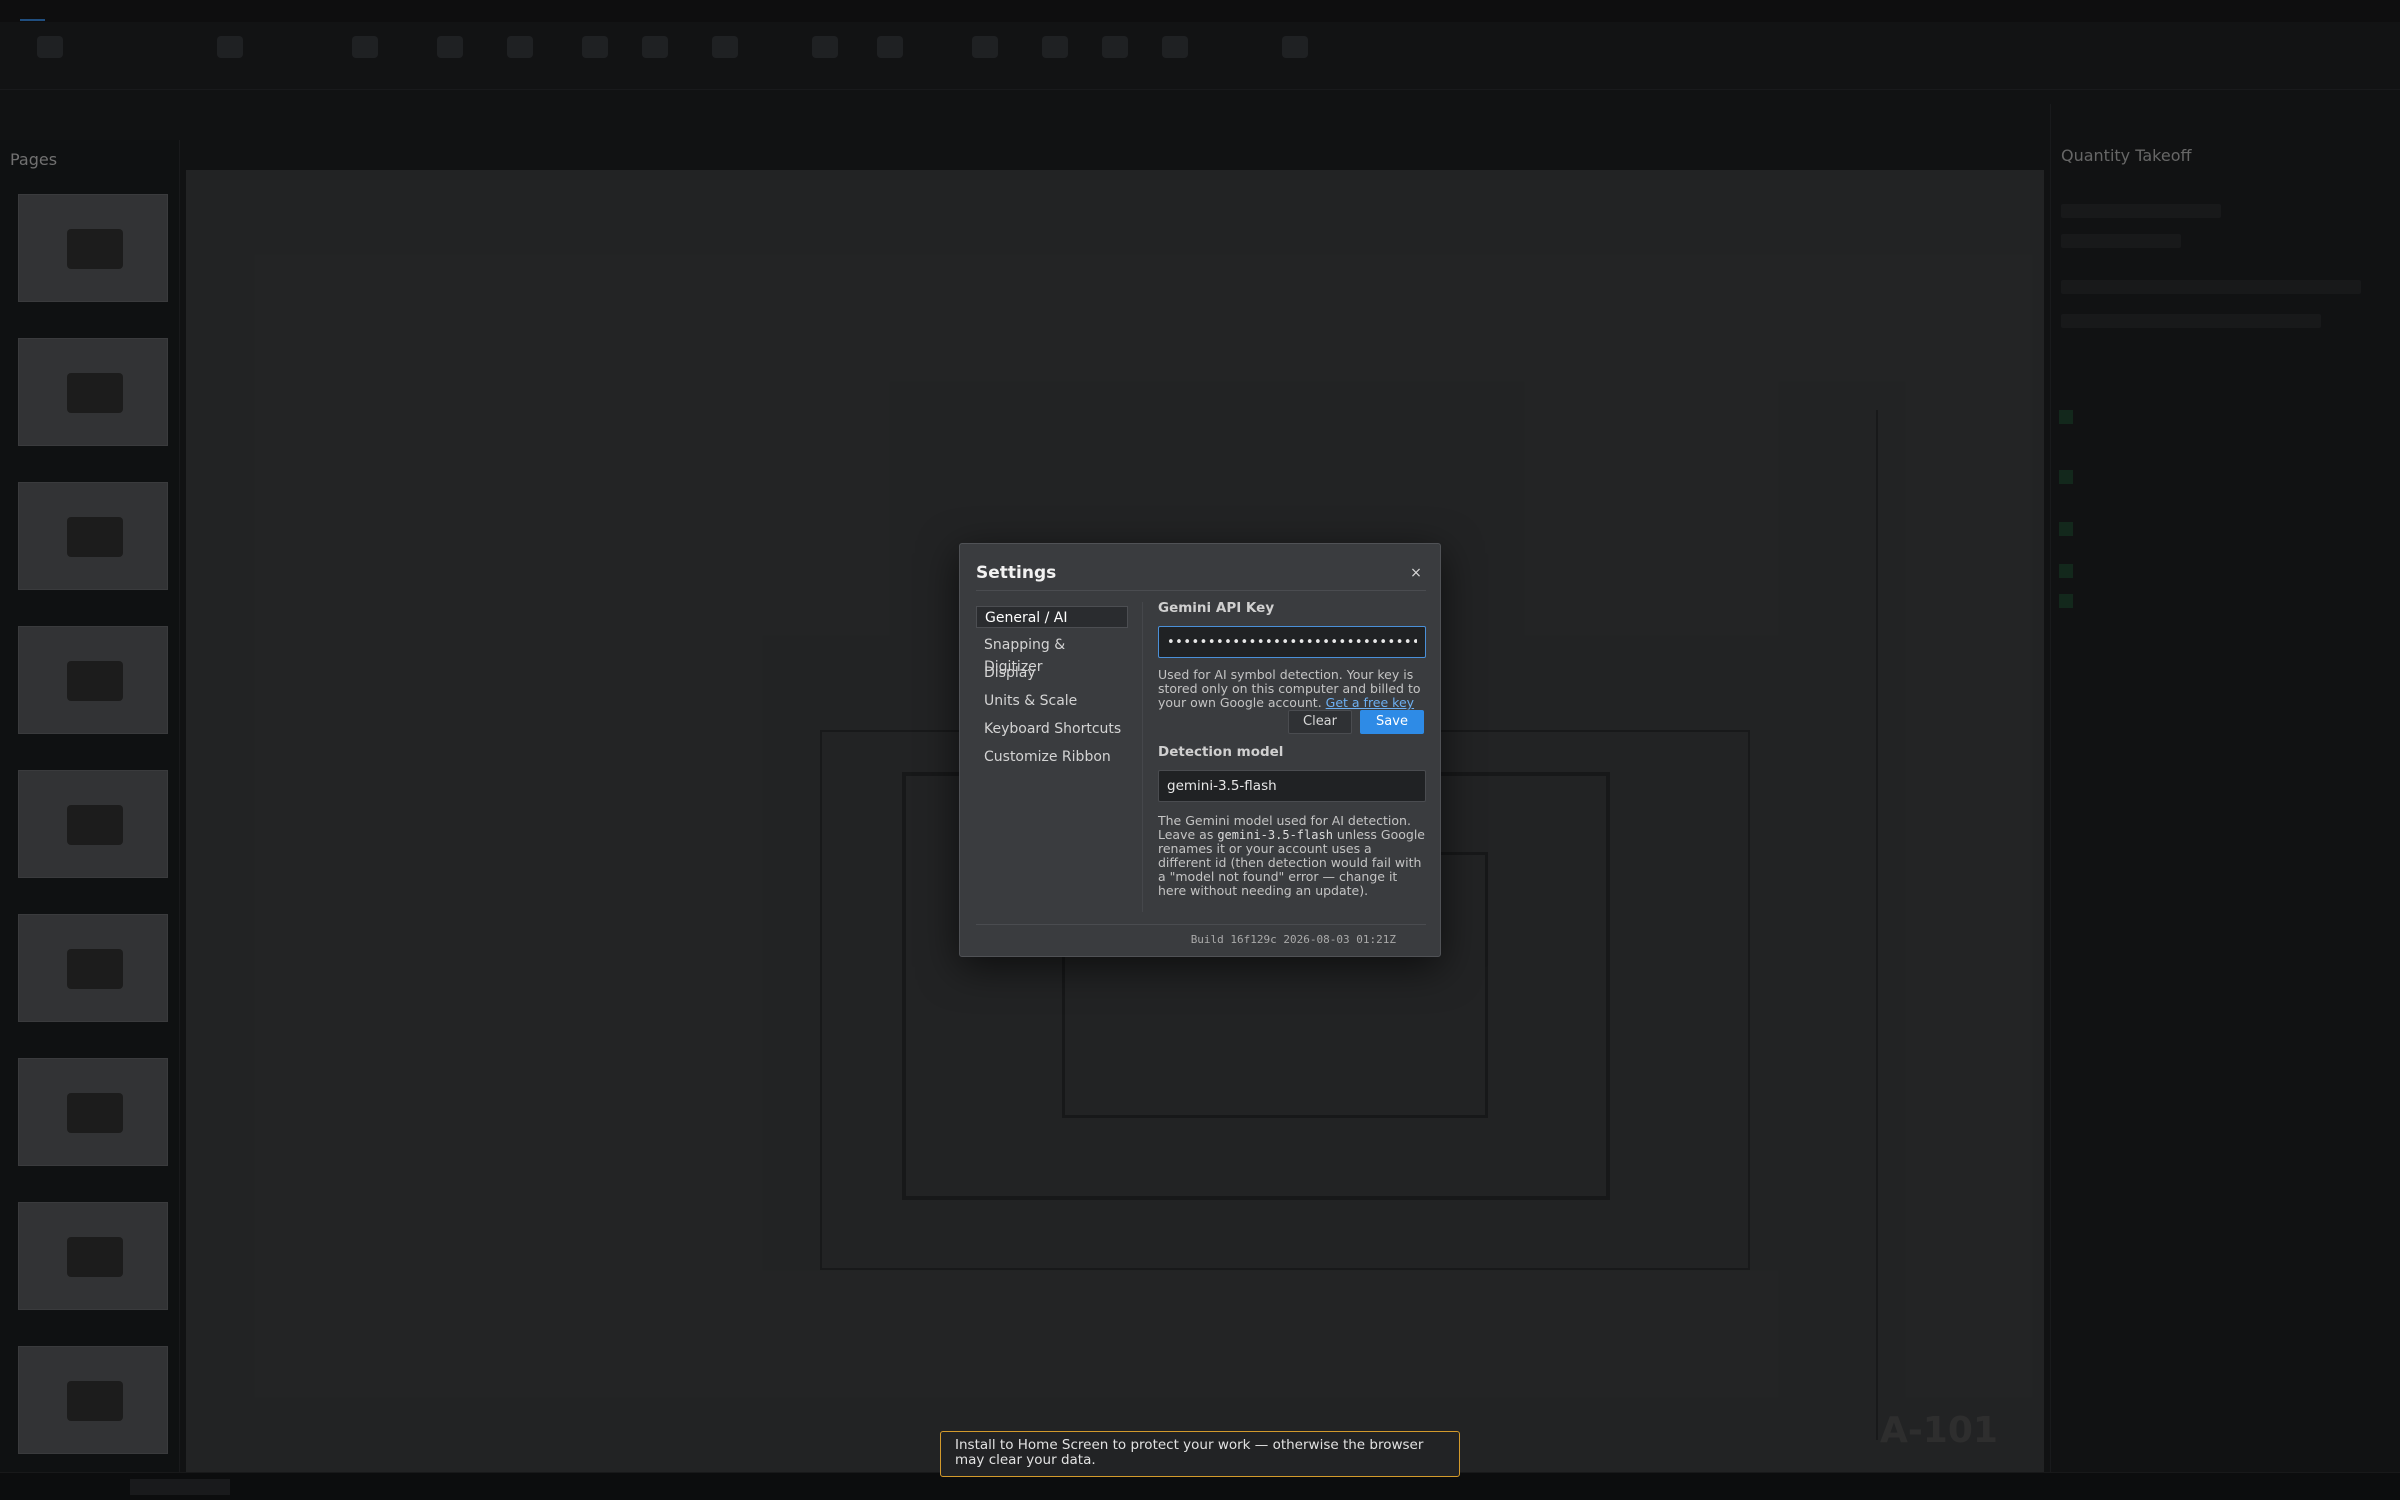 Image resolution: width=2400 pixels, height=1500 pixels. I want to click on get-free-key-link: Get a free key, so click(1370, 702).